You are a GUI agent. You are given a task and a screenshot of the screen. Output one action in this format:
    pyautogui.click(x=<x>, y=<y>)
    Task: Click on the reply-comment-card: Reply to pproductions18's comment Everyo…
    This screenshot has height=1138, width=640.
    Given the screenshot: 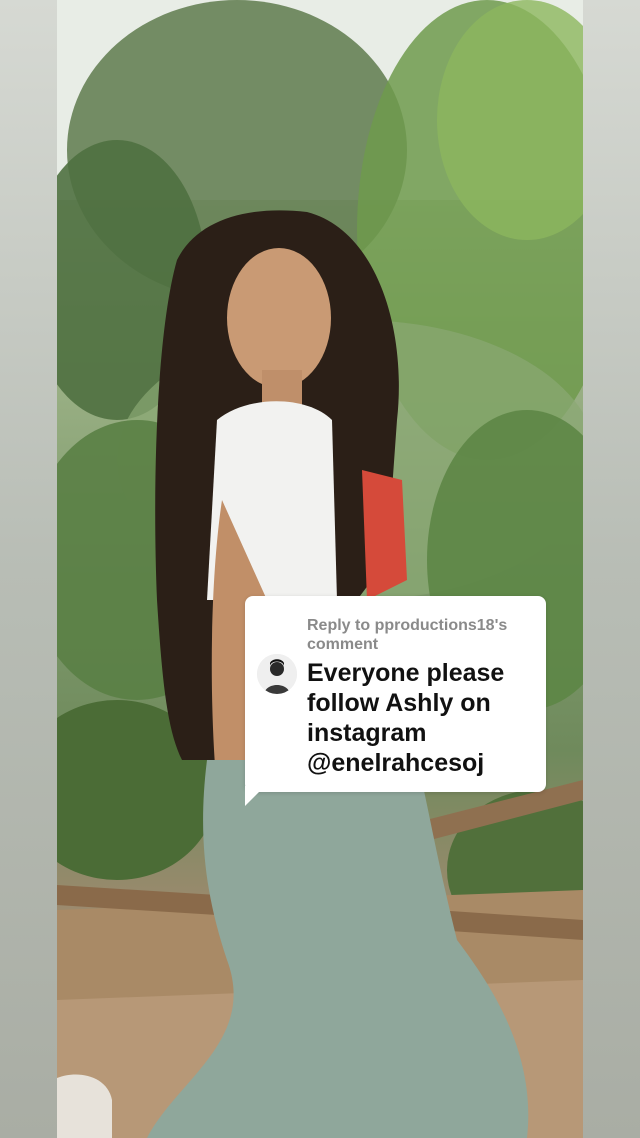 What is the action you would take?
    pyautogui.click(x=395, y=694)
    